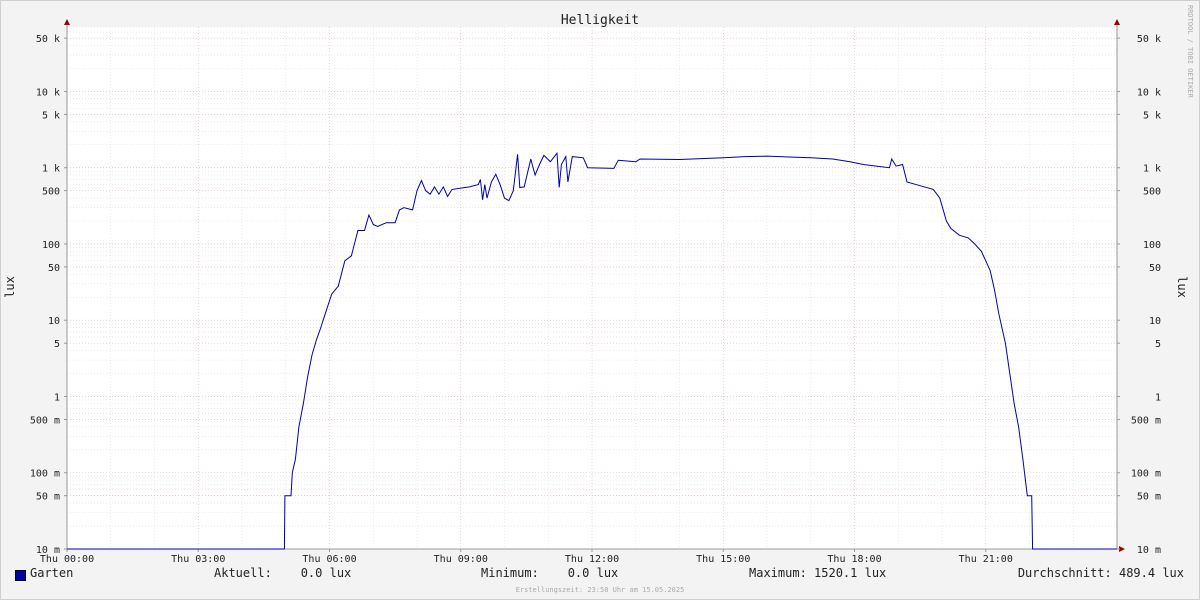 The image size is (1200, 600). I want to click on legend-minimum: Minimum: 0.0 lux, so click(550, 573).